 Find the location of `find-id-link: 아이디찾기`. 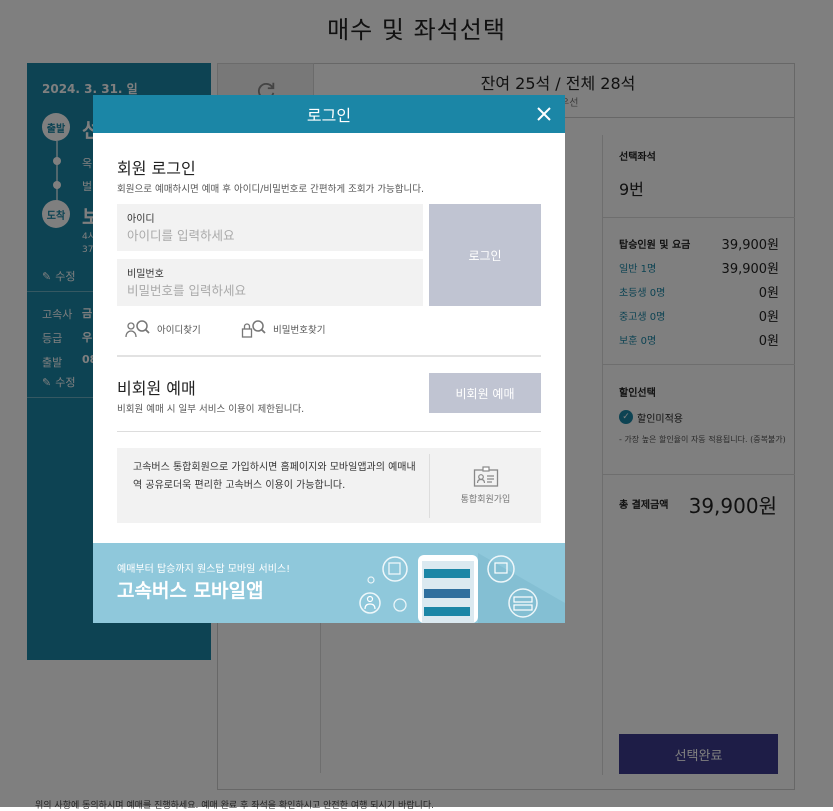

find-id-link: 아이디찾기 is located at coordinates (163, 329).